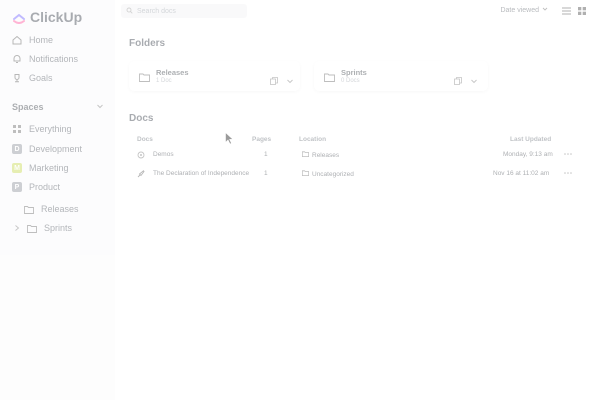  What do you see at coordinates (58, 228) in the screenshot?
I see `sidebar-item-label: Sprints` at bounding box center [58, 228].